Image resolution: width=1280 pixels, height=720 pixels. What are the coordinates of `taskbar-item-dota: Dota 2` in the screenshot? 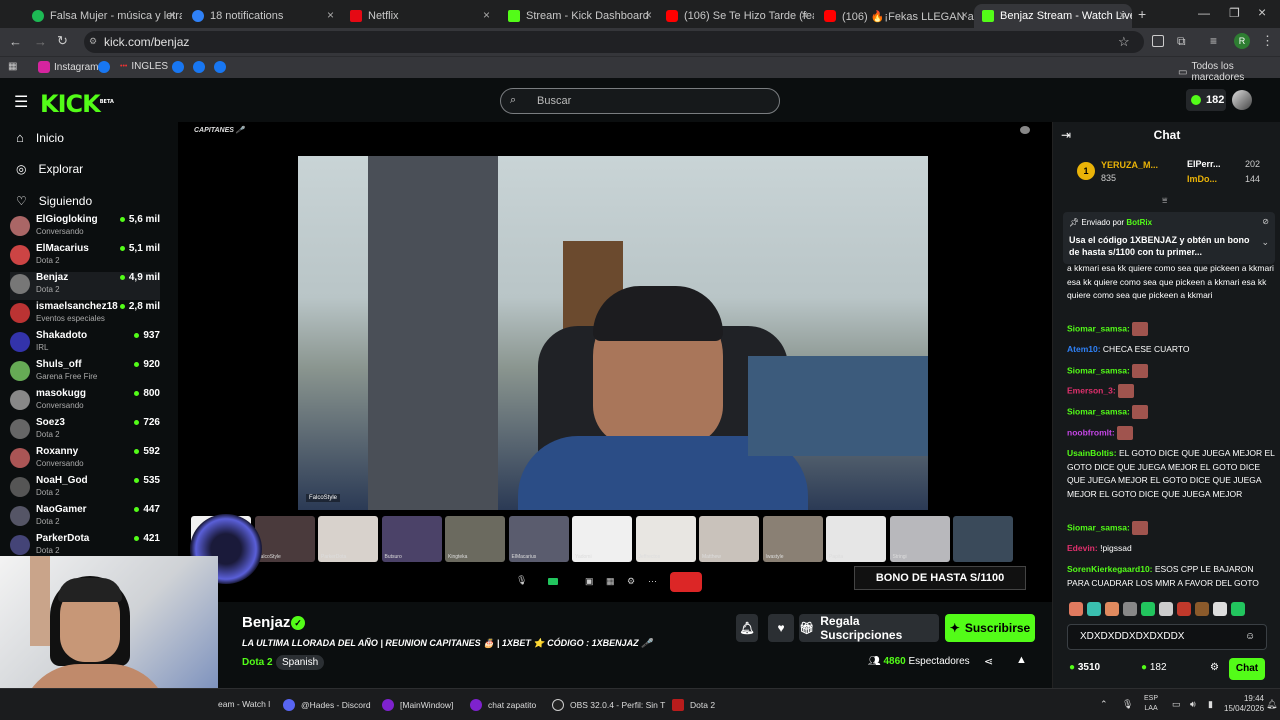 It's located at (693, 705).